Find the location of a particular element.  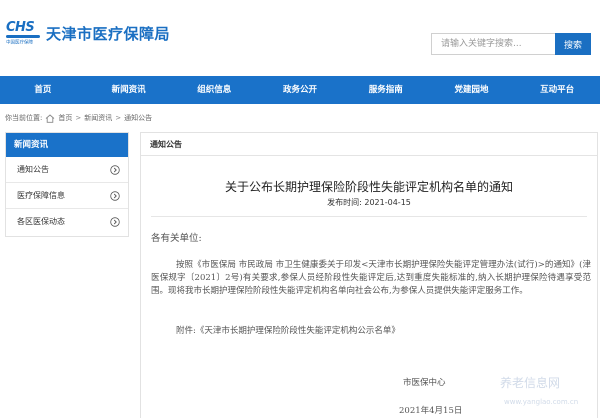

publish-info: 发布时间: 2021-04-15 is located at coordinates (369, 202).